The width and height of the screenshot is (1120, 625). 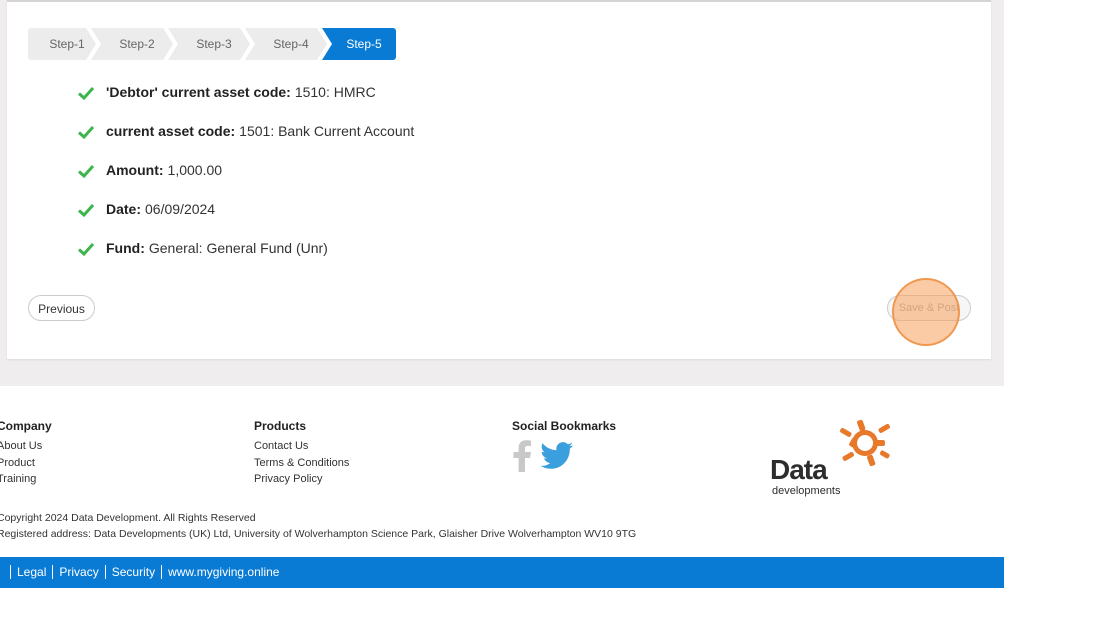 What do you see at coordinates (78, 572) in the screenshot?
I see `privacy-link: Privacy` at bounding box center [78, 572].